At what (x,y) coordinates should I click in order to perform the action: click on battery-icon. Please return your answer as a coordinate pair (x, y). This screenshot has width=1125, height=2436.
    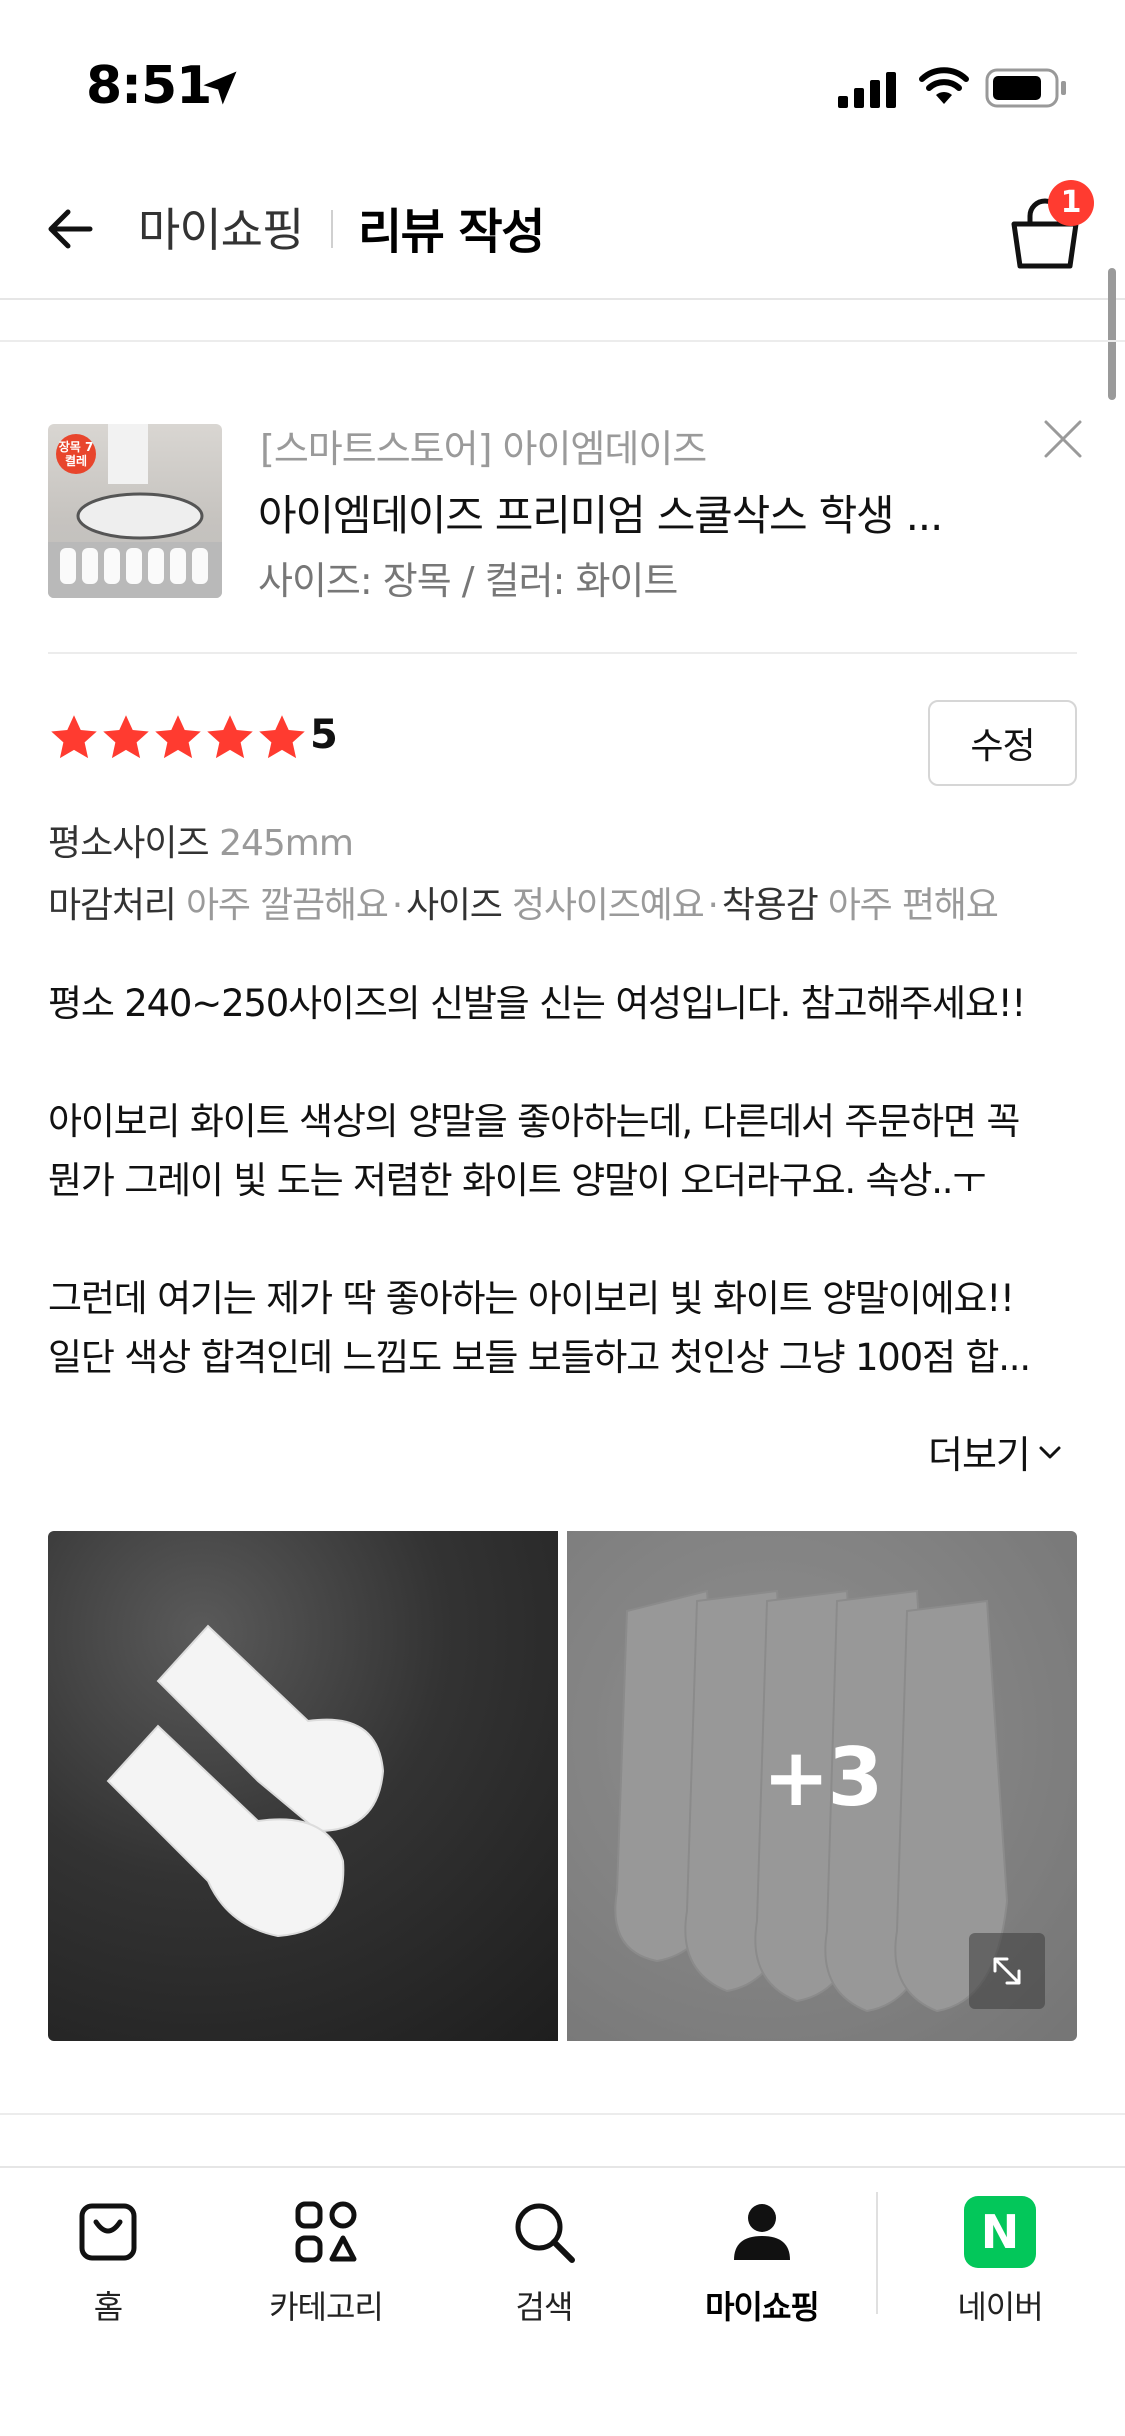
    Looking at the image, I should click on (1025, 88).